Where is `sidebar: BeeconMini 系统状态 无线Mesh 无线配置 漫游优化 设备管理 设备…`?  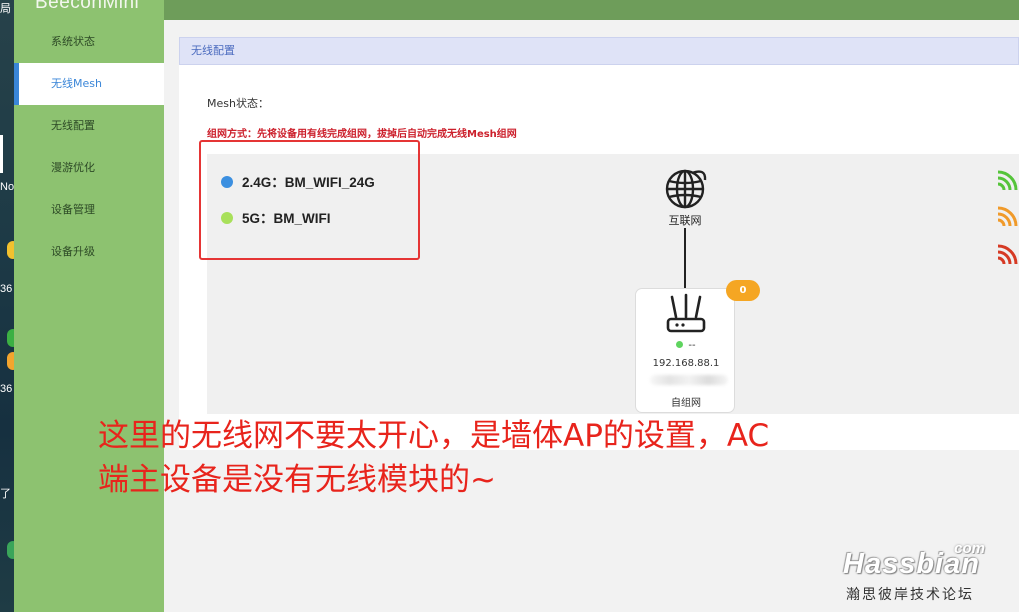
sidebar: BeeconMini 系统状态 无线Mesh 无线配置 漫游优化 设备管理 设备… is located at coordinates (89, 306).